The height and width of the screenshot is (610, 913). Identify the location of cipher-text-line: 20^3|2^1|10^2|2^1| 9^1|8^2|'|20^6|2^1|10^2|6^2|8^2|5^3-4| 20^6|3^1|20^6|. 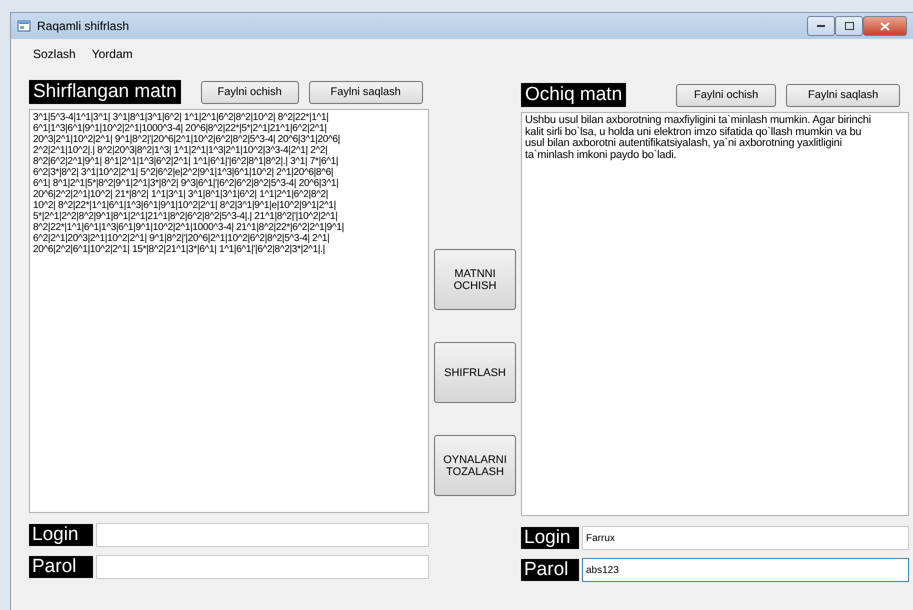
(187, 139).